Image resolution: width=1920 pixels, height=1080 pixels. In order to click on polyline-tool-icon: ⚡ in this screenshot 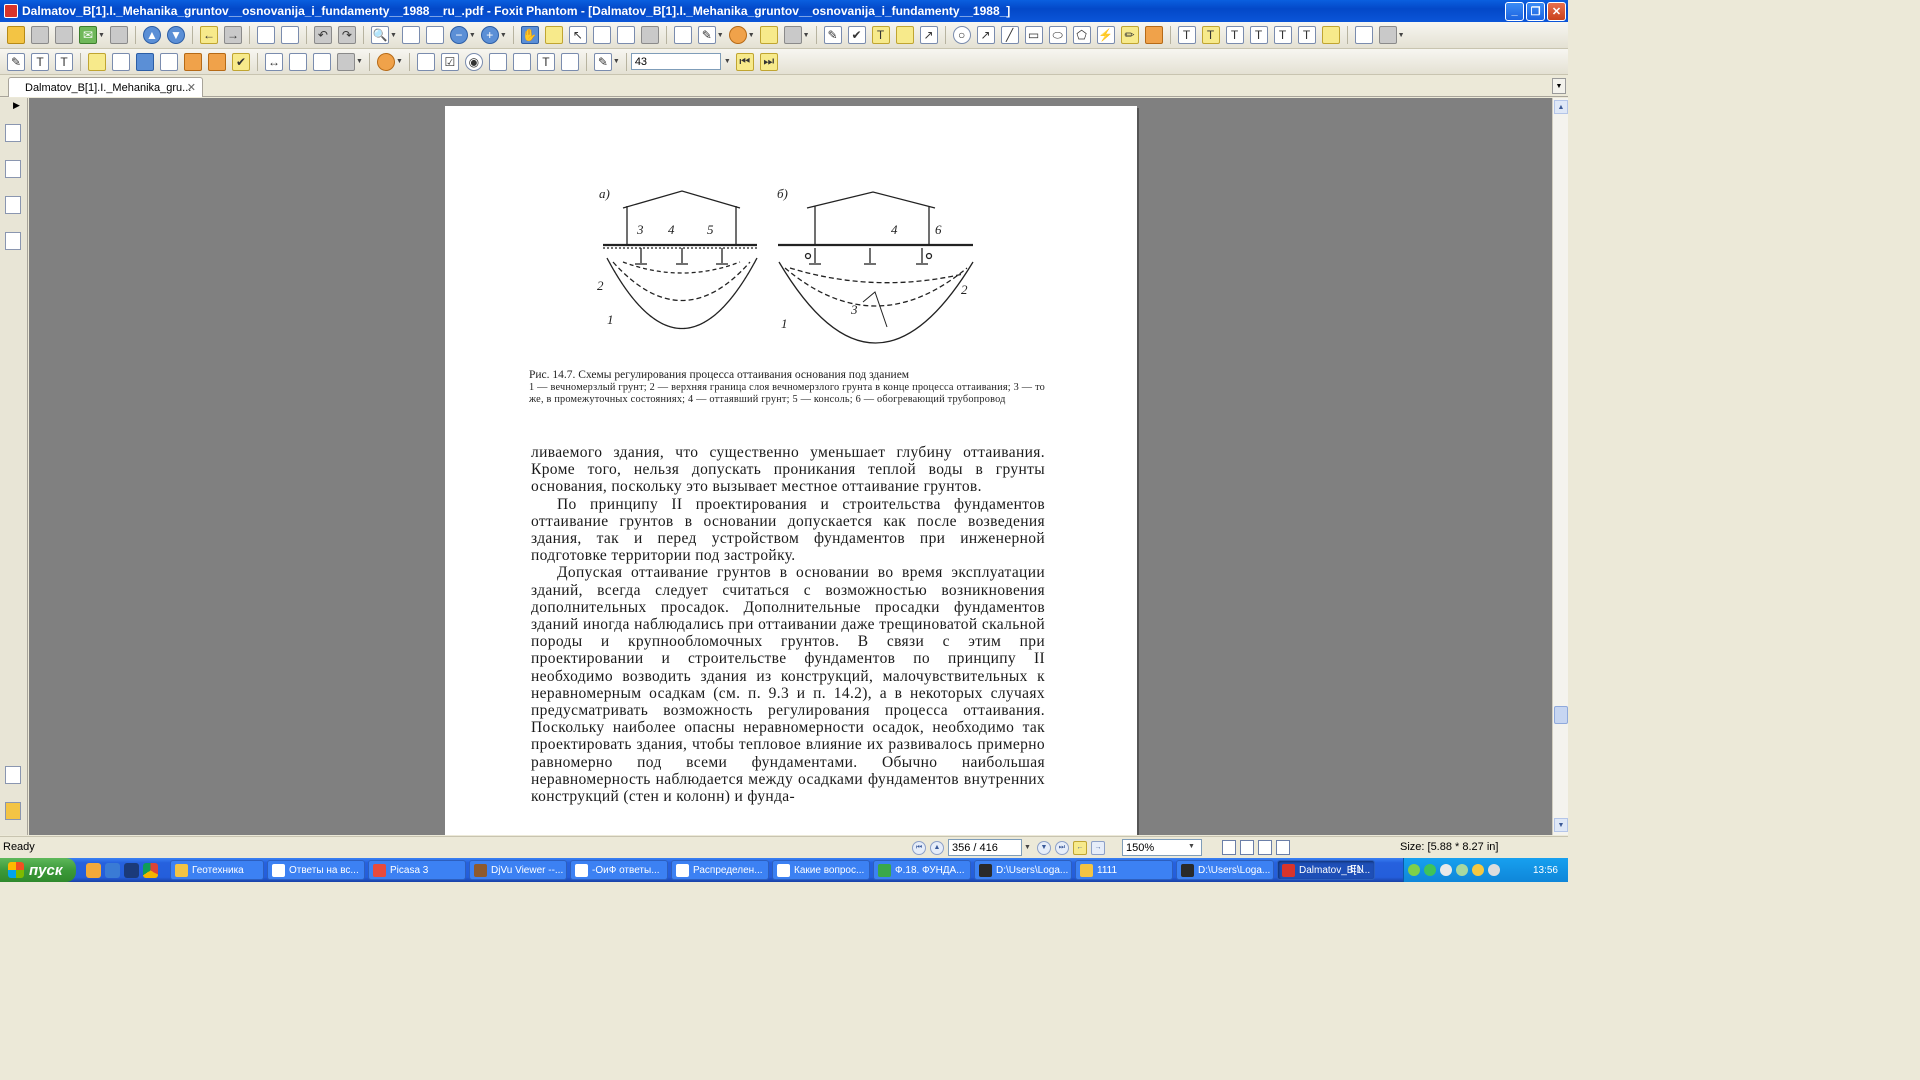, I will do `click(1105, 35)`.